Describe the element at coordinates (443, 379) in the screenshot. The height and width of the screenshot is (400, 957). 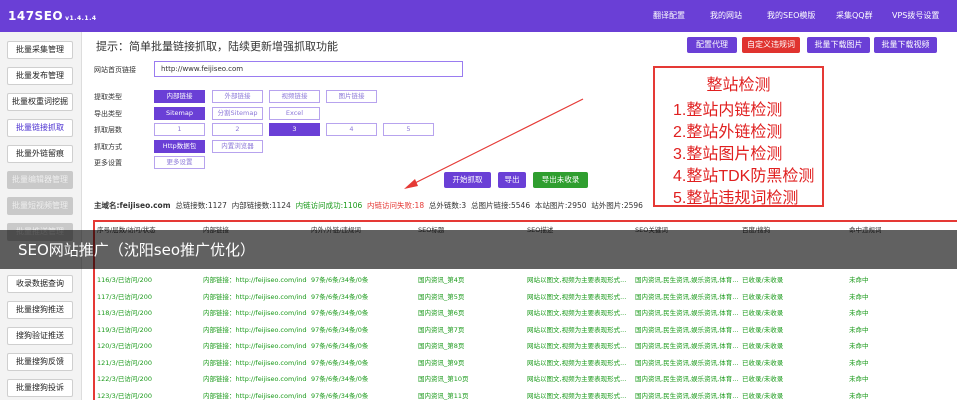
I see `cell-title: 国内资讯_第10页` at that location.